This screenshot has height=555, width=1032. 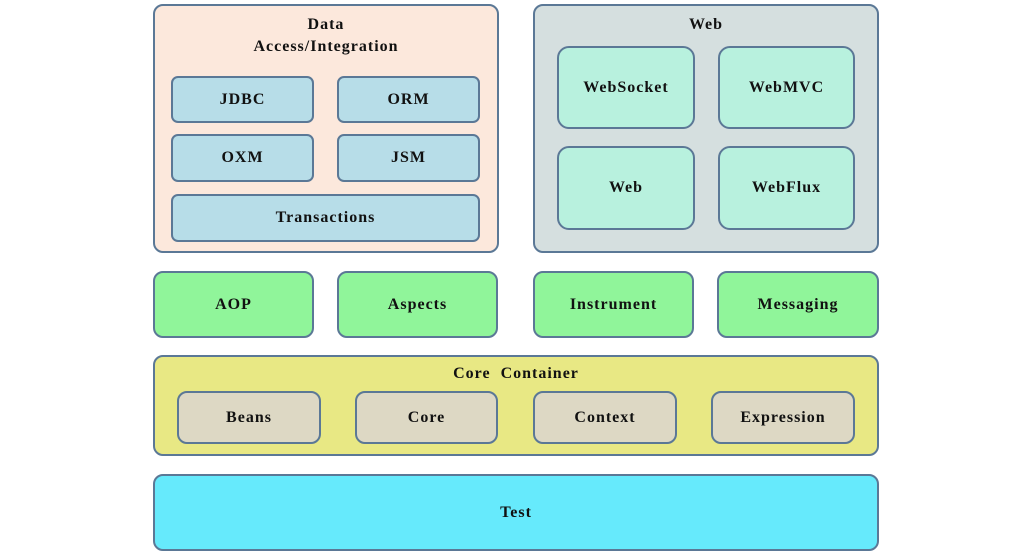 I want to click on module-transactions: Transactions, so click(x=325, y=218).